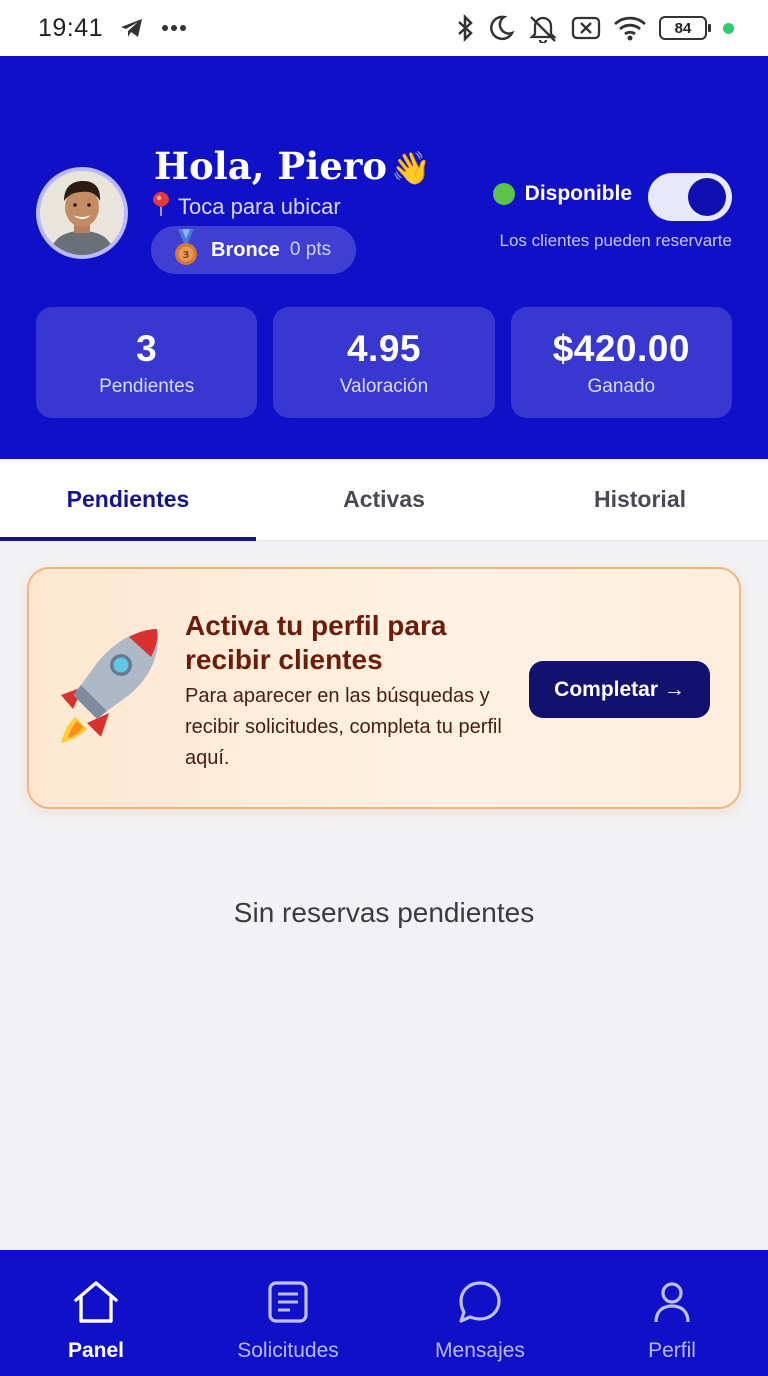  What do you see at coordinates (316, 642) in the screenshot?
I see `promo-title: Activa tu perfil para recibir clientes` at bounding box center [316, 642].